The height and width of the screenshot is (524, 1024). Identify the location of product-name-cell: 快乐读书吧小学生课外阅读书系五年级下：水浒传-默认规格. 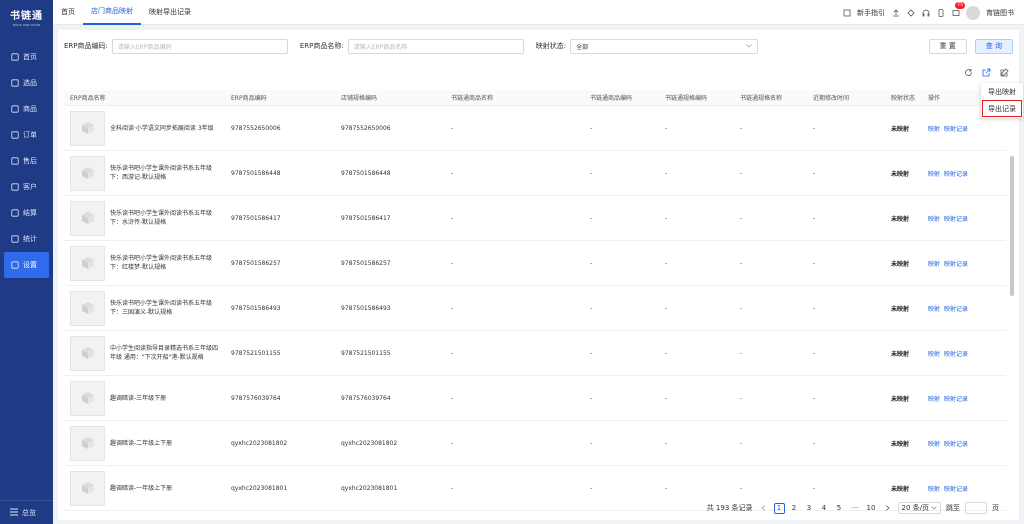
(144, 218).